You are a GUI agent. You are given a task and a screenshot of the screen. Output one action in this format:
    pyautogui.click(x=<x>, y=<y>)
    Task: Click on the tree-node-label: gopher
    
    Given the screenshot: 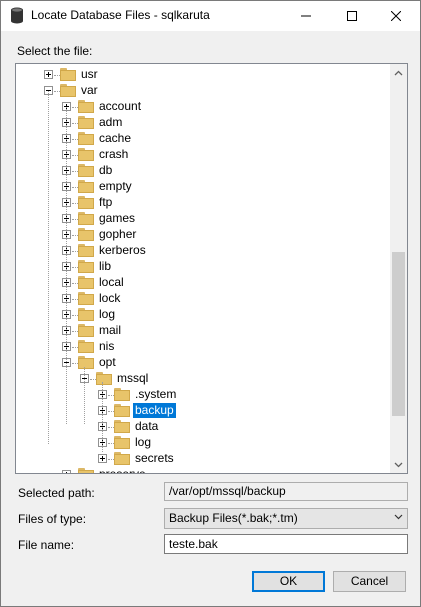 What is the action you would take?
    pyautogui.click(x=118, y=234)
    